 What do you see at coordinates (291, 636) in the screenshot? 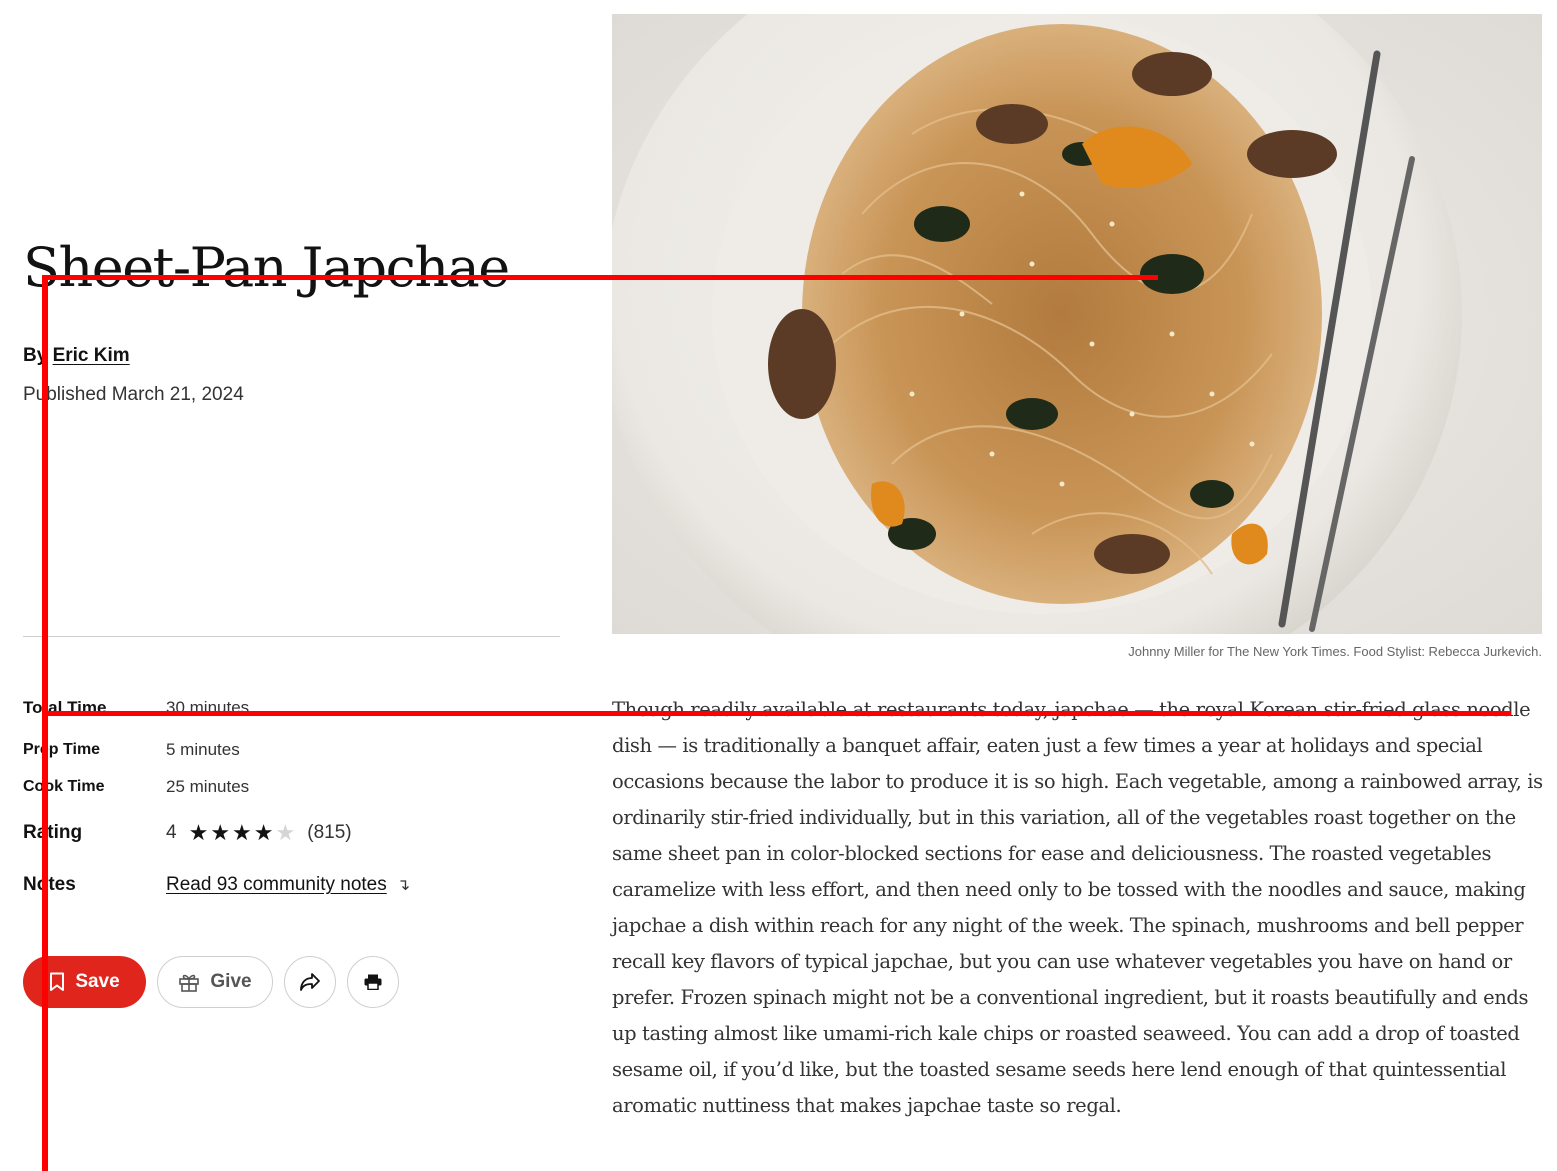
I see `divider` at bounding box center [291, 636].